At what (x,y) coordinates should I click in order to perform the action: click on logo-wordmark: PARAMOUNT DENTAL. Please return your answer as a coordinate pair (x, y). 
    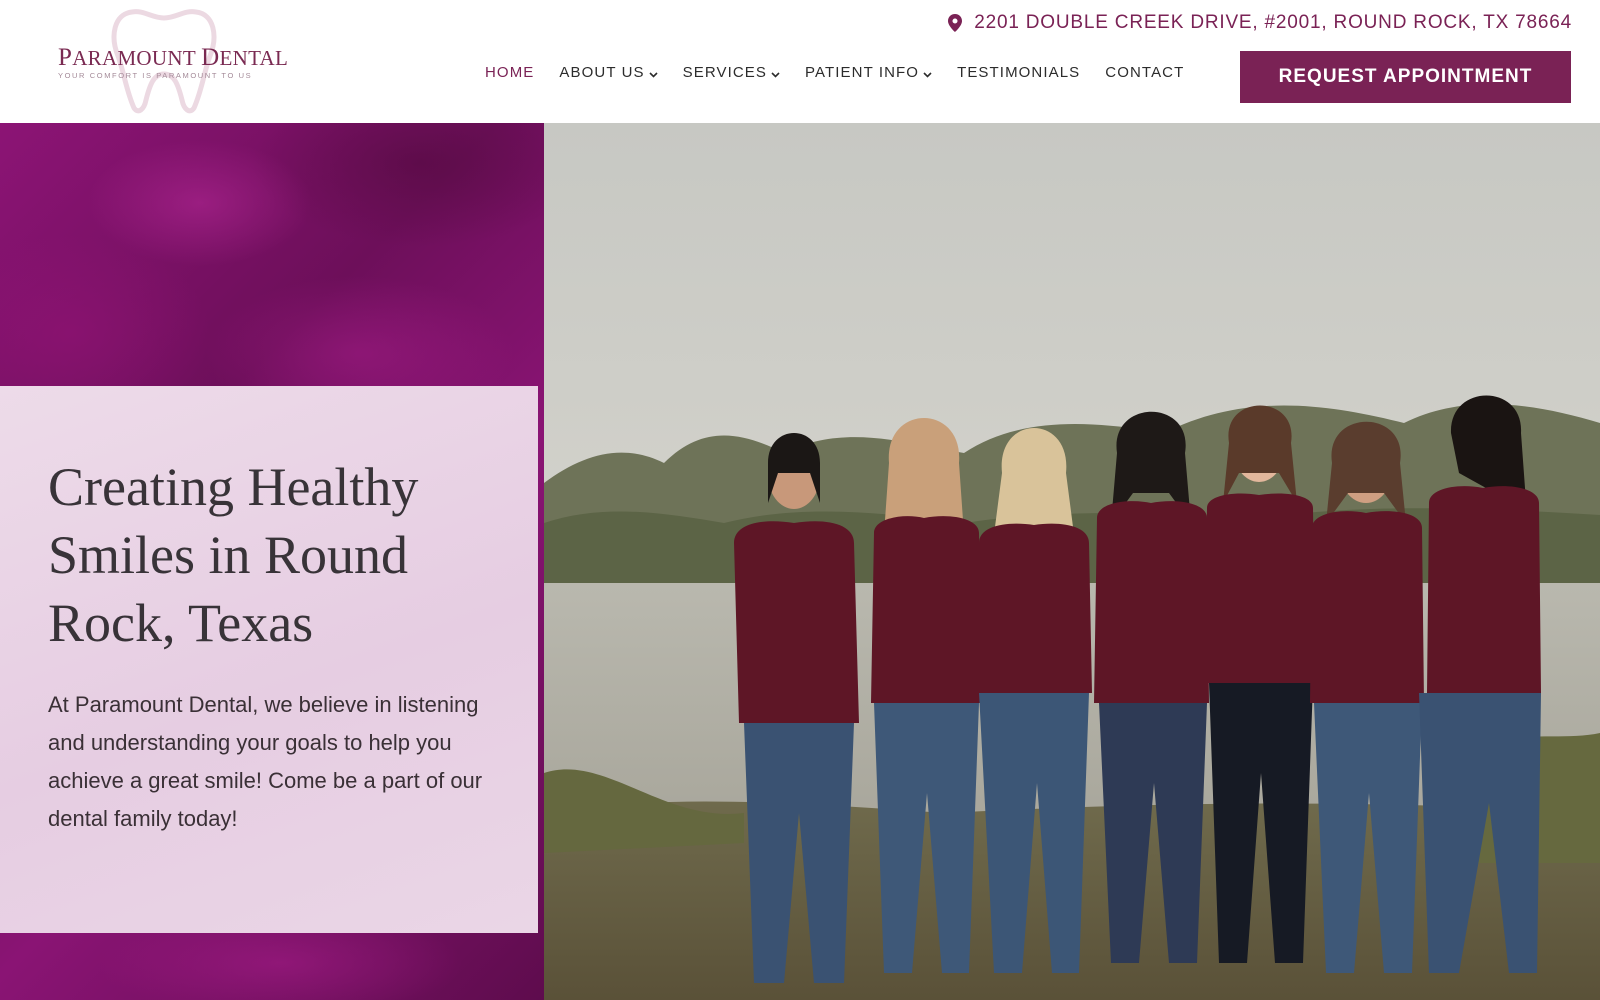
    Looking at the image, I should click on (173, 57).